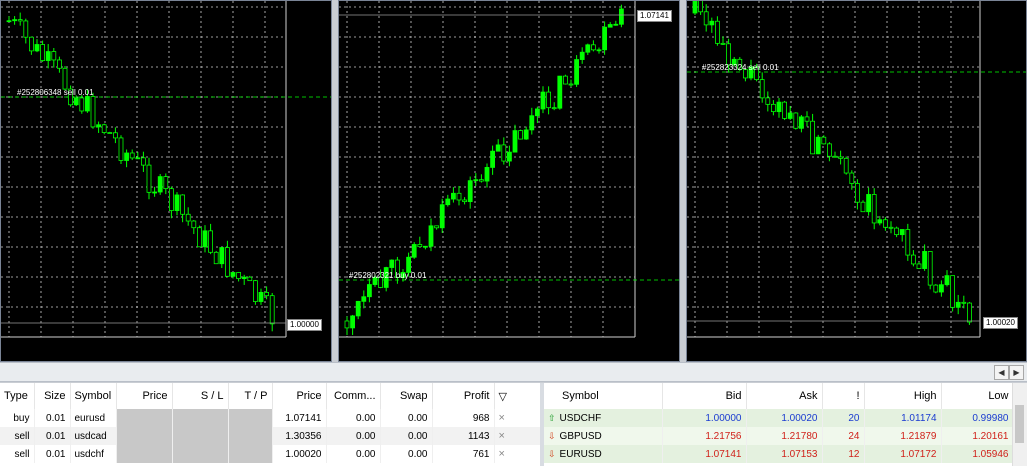  Describe the element at coordinates (977, 396) in the screenshot. I see `mw-col-low: Low` at that location.